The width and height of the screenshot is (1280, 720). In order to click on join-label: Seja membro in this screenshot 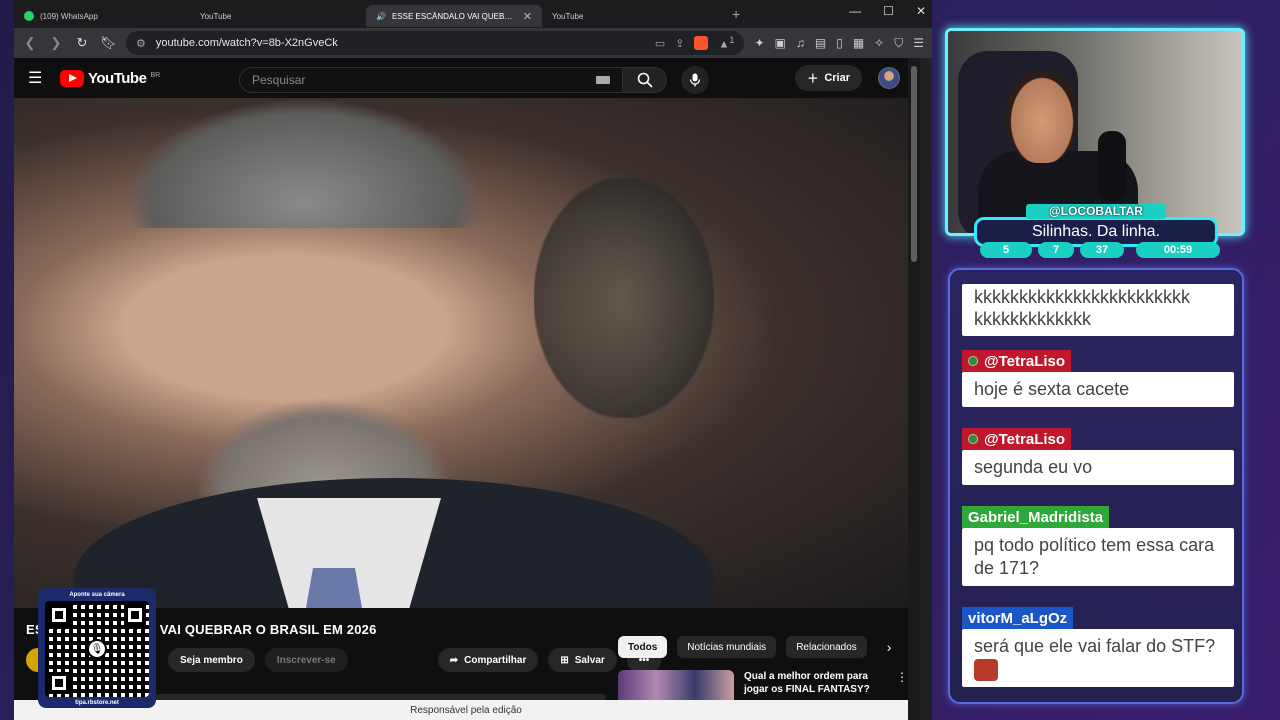, I will do `click(211, 660)`.